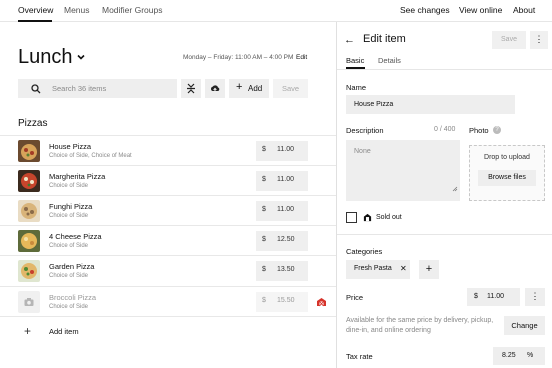 The width and height of the screenshot is (552, 368). Describe the element at coordinates (168, 301) in the screenshot. I see `list-item: Broccoli Pizza Choice of Side $15.50` at that location.